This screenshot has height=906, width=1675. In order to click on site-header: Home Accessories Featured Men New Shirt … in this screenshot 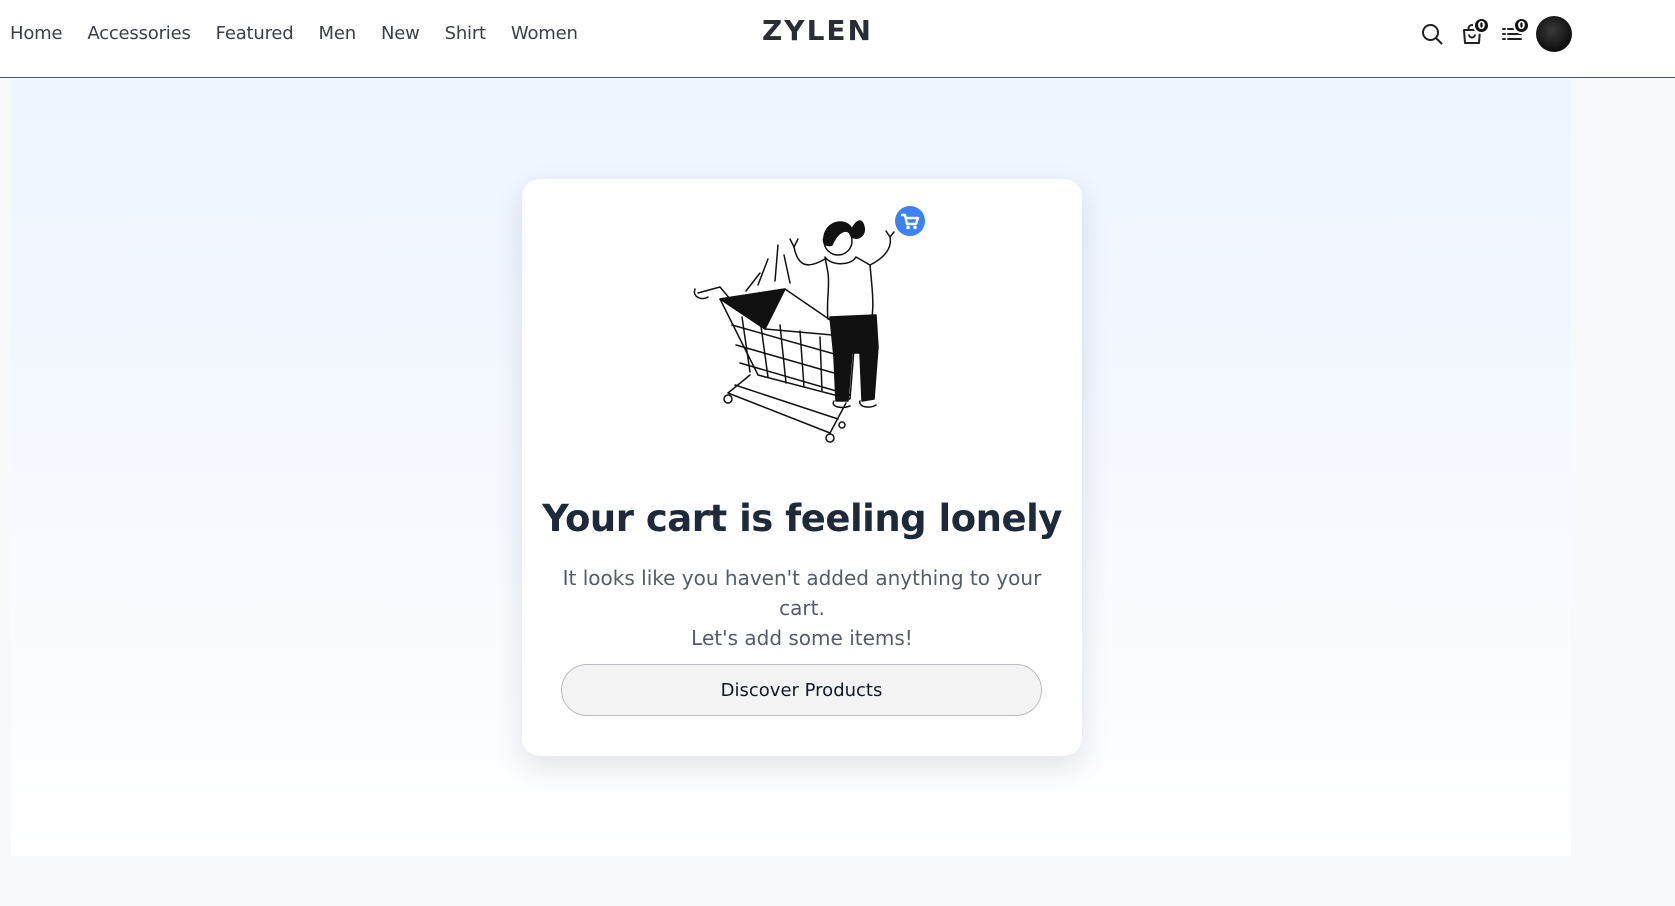, I will do `click(837, 39)`.